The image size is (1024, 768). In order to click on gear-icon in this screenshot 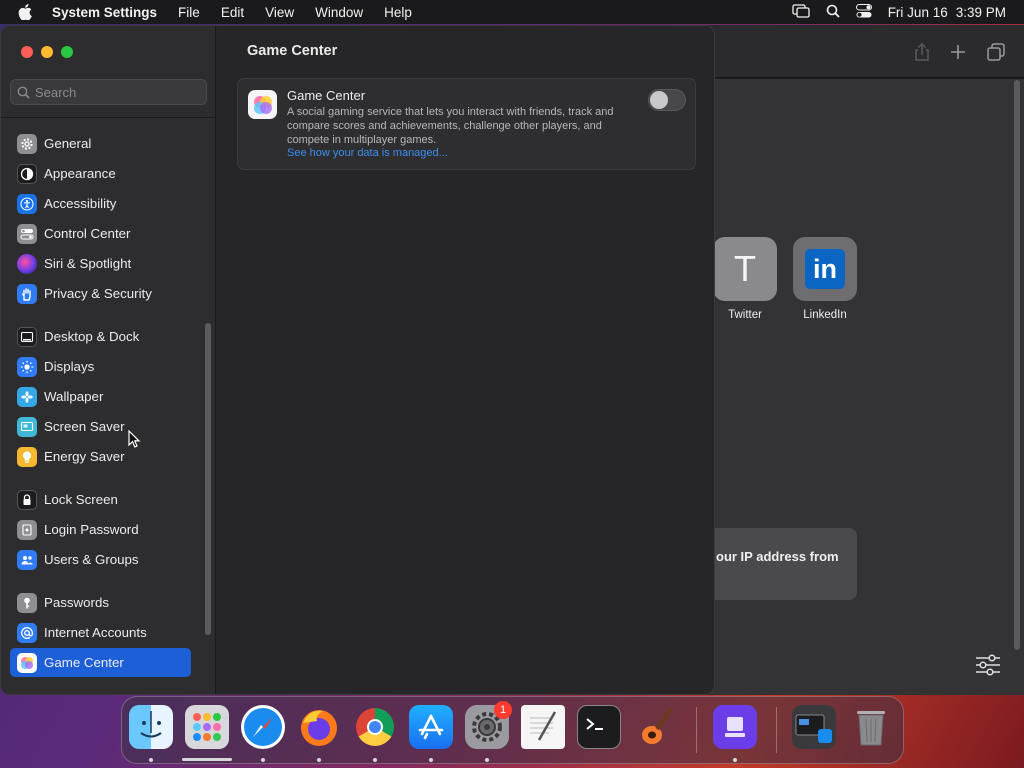, I will do `click(27, 143)`.